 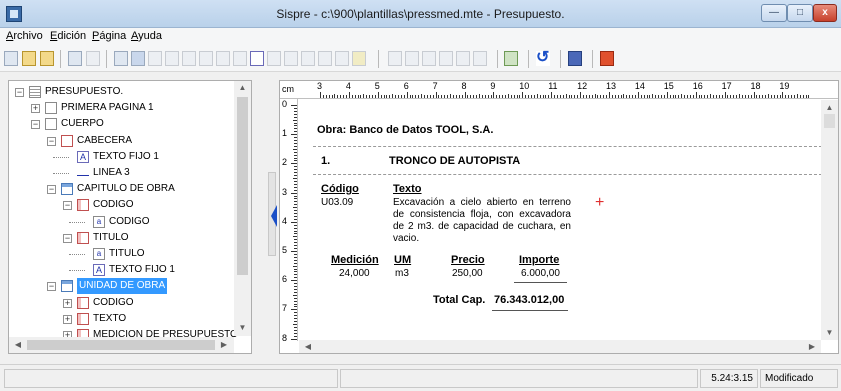 What do you see at coordinates (172, 58) in the screenshot?
I see `copy-icon` at bounding box center [172, 58].